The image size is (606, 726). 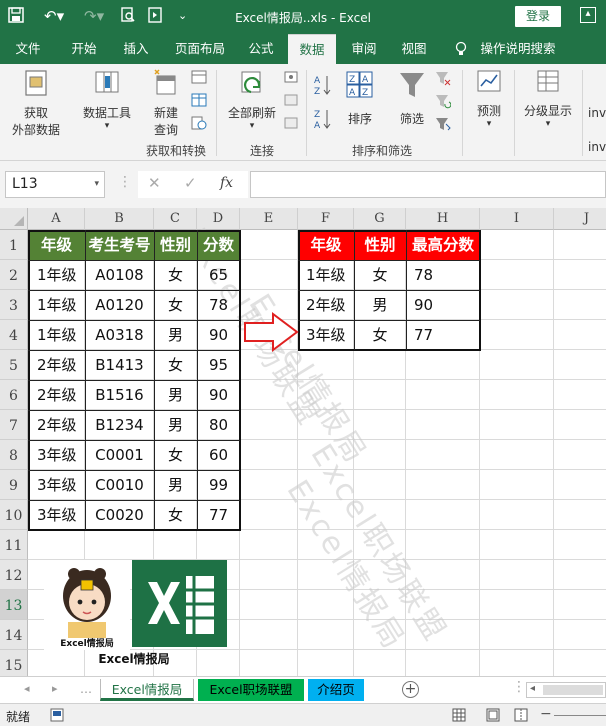 I want to click on properties-icon, so click(x=291, y=101).